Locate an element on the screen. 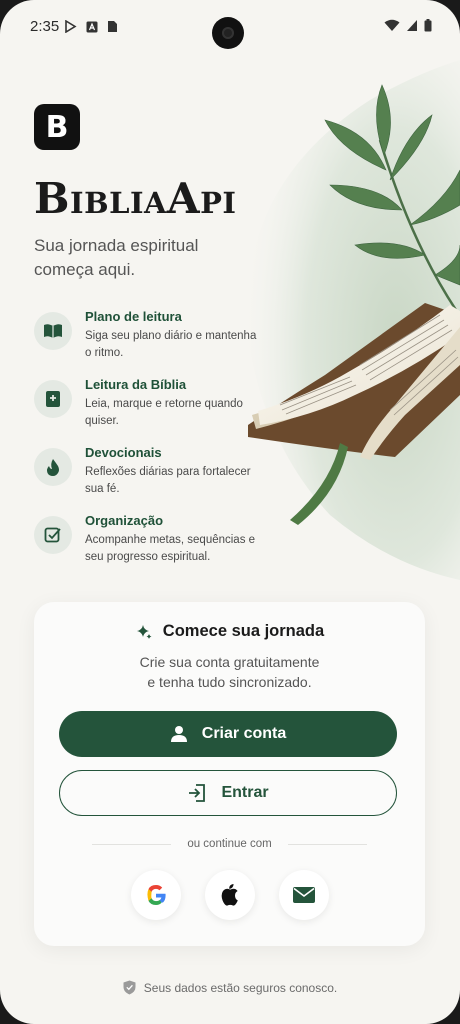  feature-title: Devocionais is located at coordinates (123, 452).